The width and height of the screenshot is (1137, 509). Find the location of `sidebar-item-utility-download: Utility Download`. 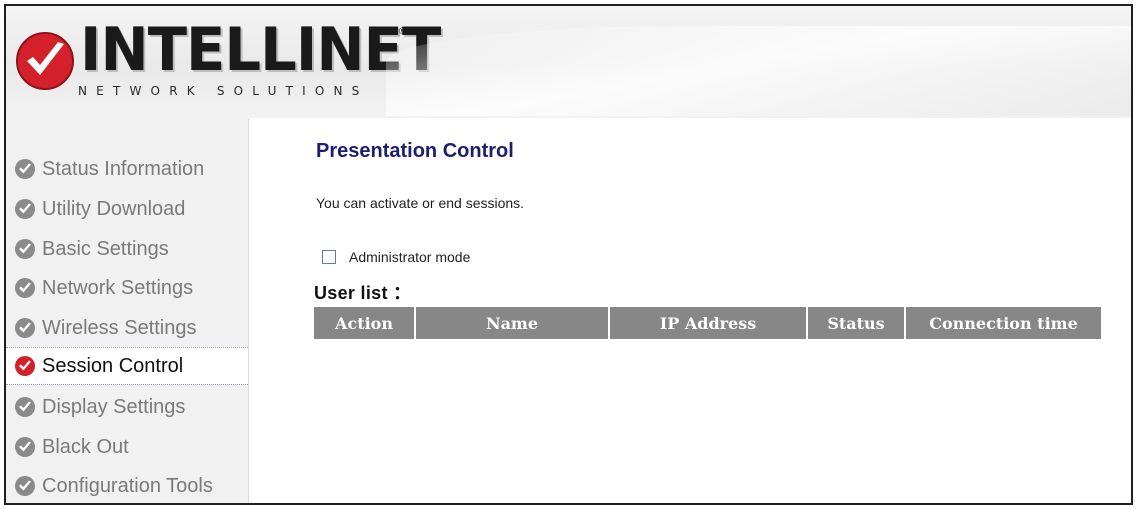

sidebar-item-utility-download: Utility Download is located at coordinates (127, 209).